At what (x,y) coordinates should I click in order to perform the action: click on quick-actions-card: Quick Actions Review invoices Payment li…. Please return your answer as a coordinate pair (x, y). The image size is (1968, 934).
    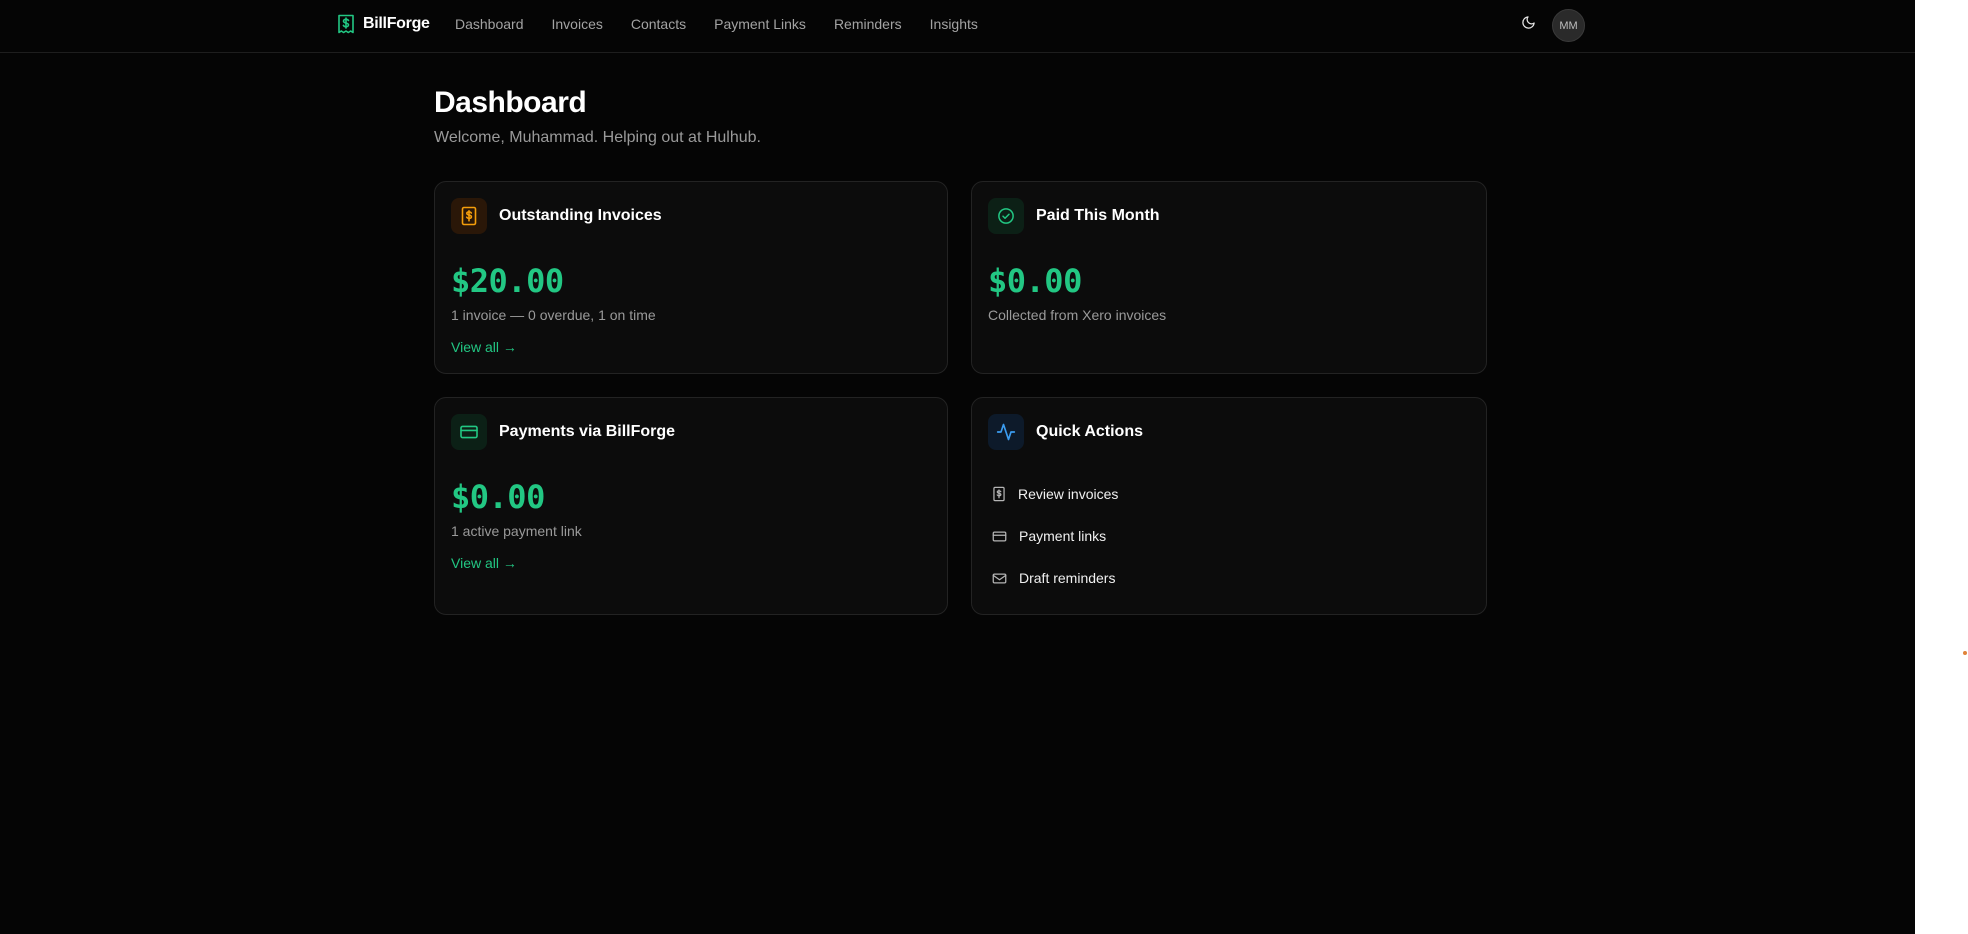
    Looking at the image, I should click on (1229, 506).